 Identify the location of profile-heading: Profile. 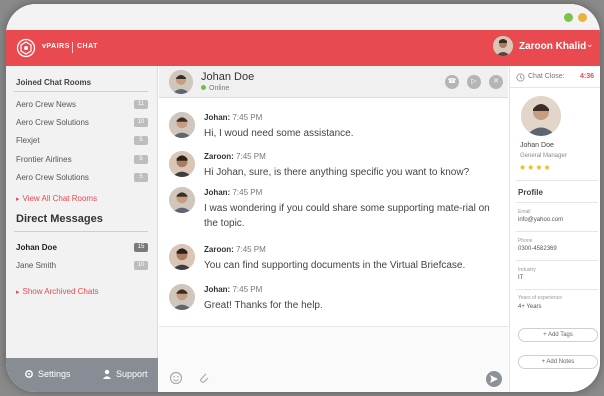
(530, 192).